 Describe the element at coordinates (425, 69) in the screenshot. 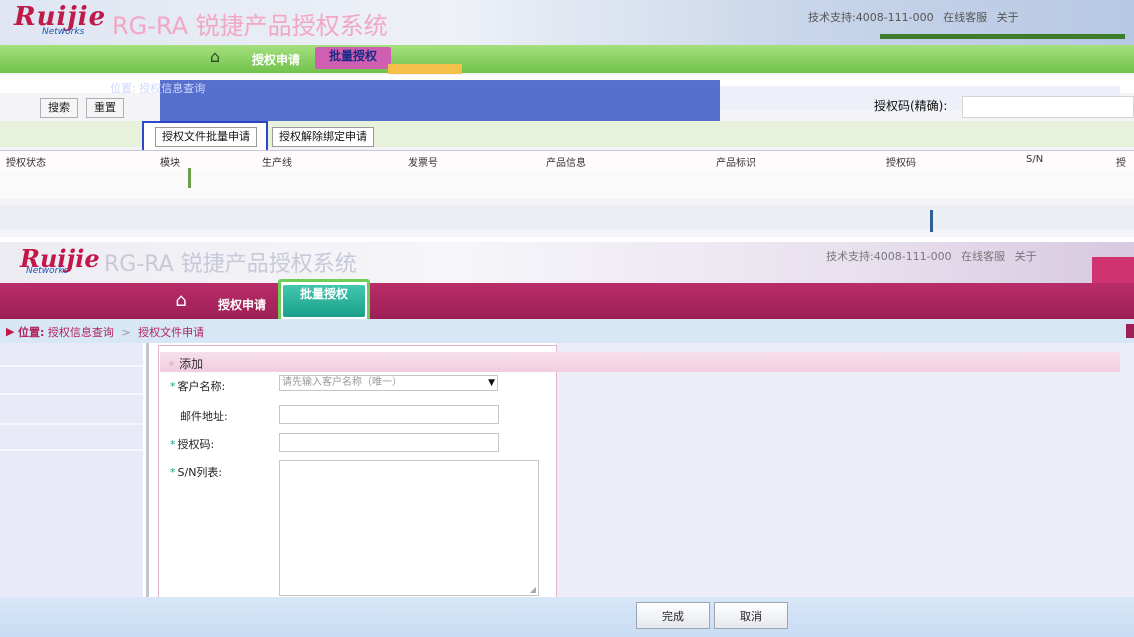

I see `nav-active-indicator` at that location.